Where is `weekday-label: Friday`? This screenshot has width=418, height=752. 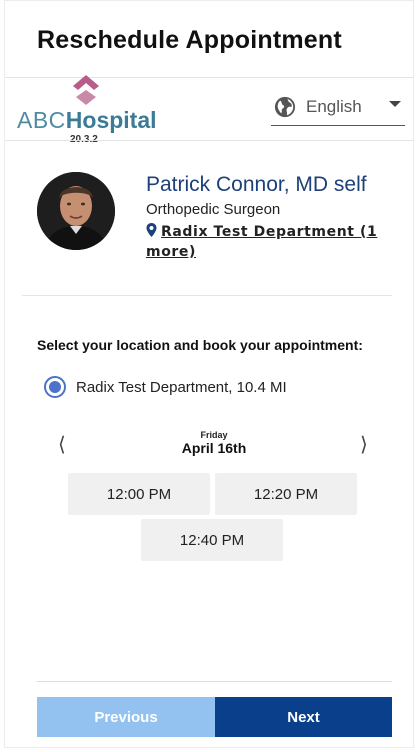 weekday-label: Friday is located at coordinates (214, 435).